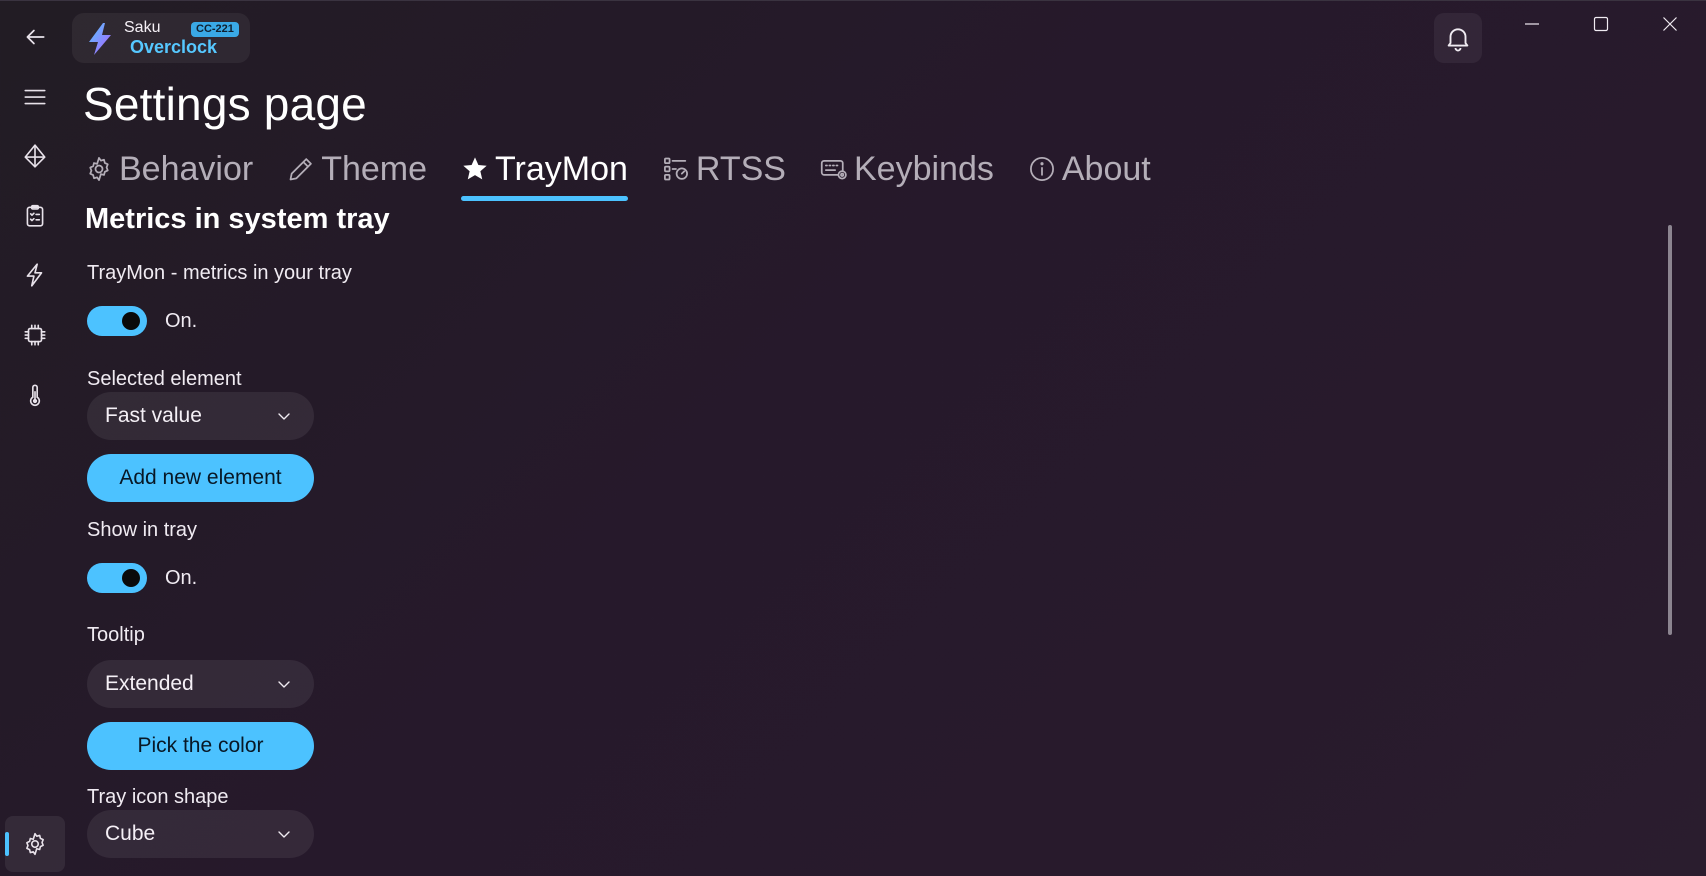  I want to click on nav-item-presets, so click(35, 156).